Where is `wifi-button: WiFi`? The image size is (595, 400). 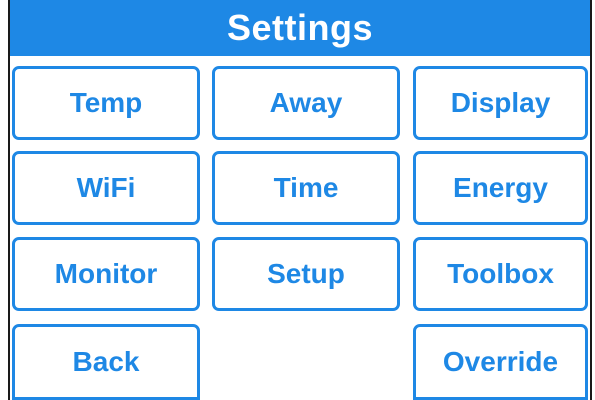
wifi-button: WiFi is located at coordinates (106, 188).